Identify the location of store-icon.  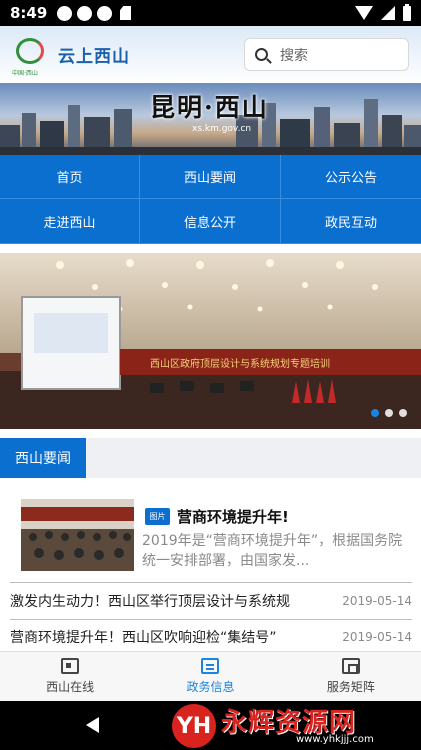
(350, 666).